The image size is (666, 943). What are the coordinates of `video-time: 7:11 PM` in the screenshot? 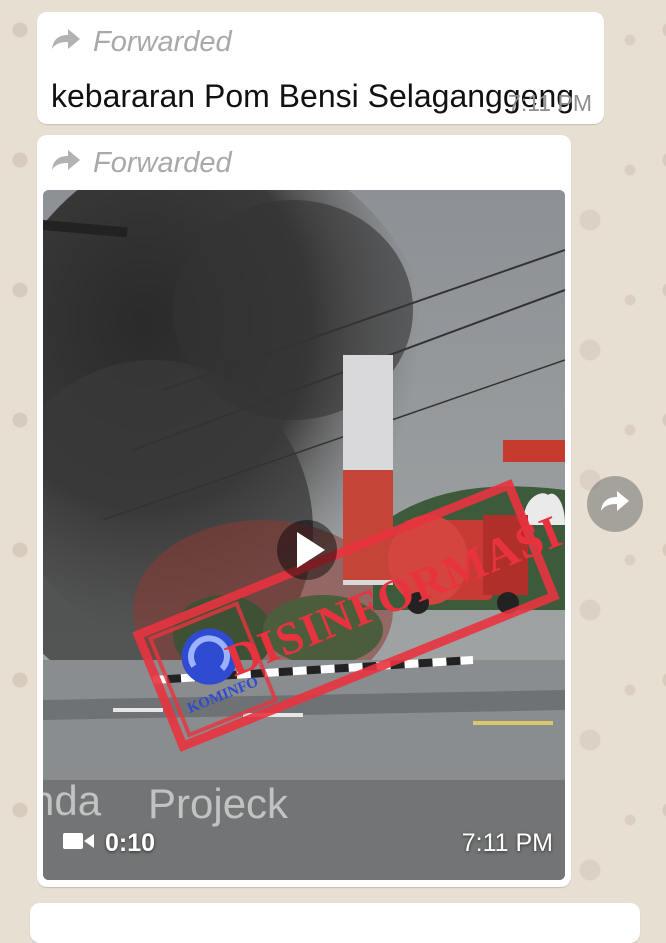 It's located at (507, 843).